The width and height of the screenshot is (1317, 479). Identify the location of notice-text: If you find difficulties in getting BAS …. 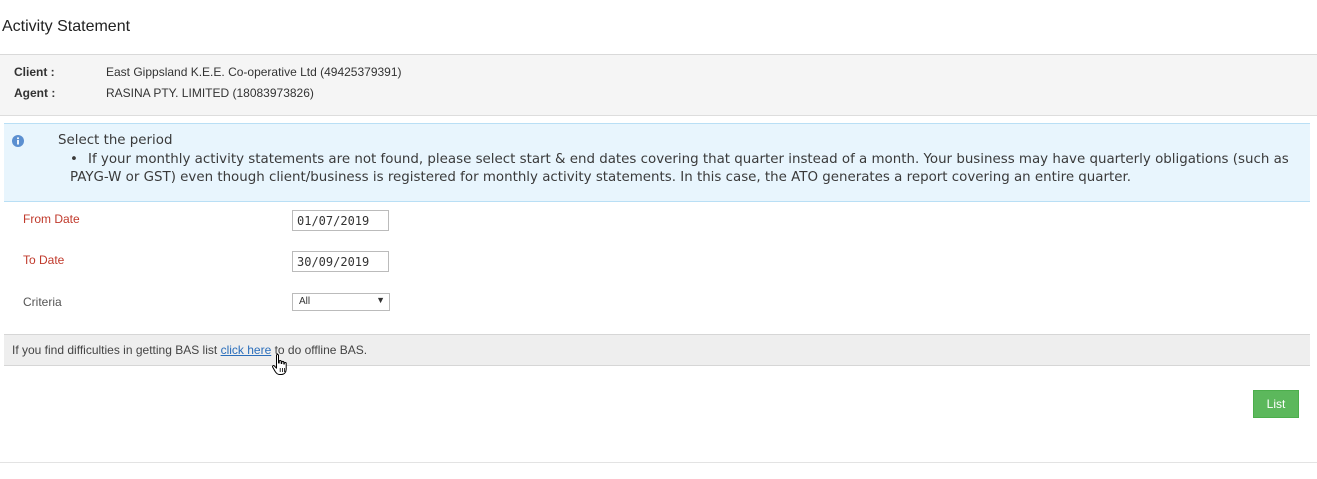
(189, 350).